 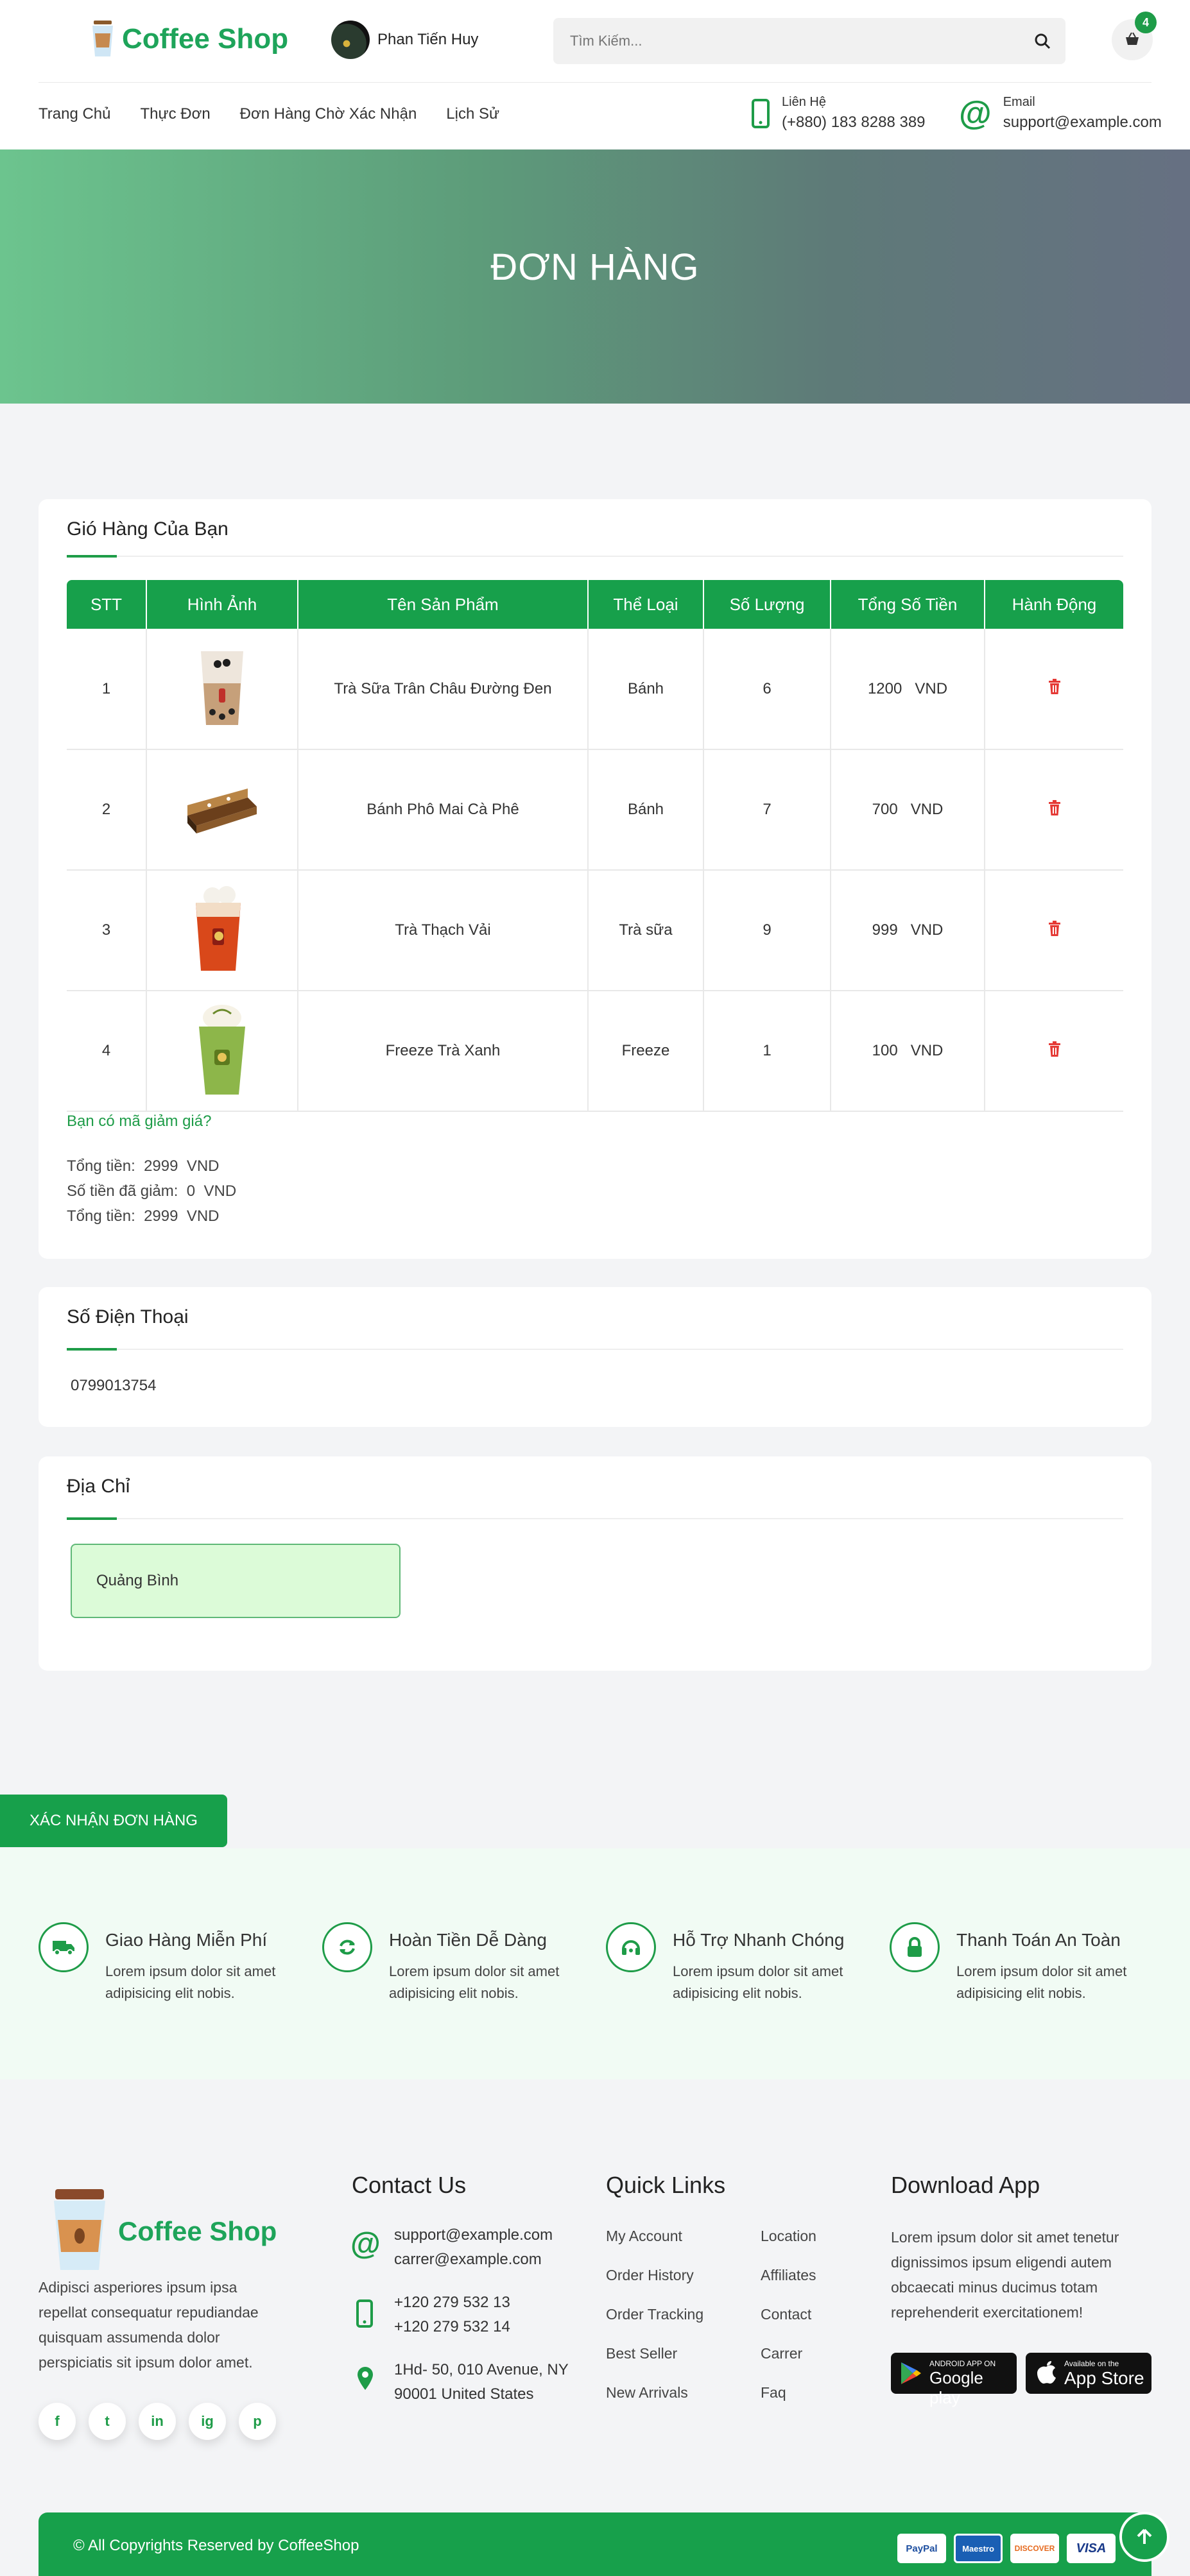 I want to click on user-profile: Phan Tiến Huy, so click(x=404, y=40).